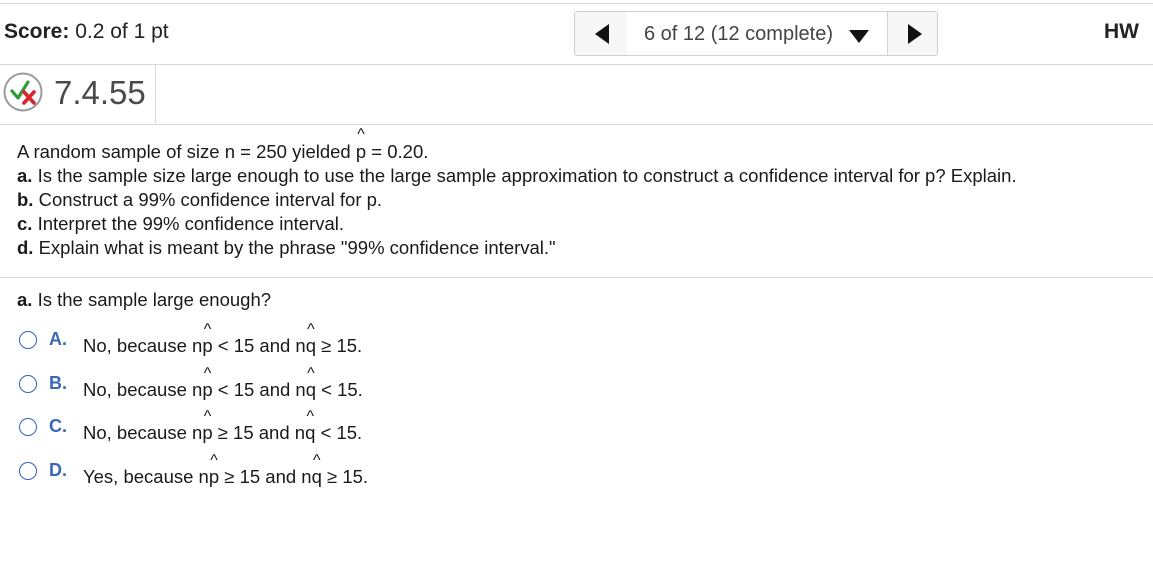 The height and width of the screenshot is (580, 1153). I want to click on option-letter: A., so click(58, 339).